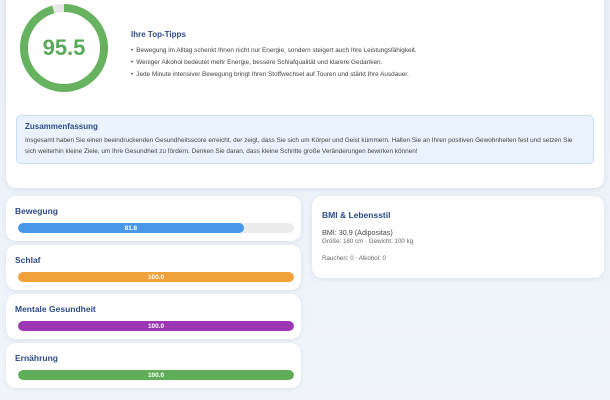 Image resolution: width=610 pixels, height=400 pixels. What do you see at coordinates (153, 365) in the screenshot?
I see `metric-card-ernaehrung: Ernährung 100.0` at bounding box center [153, 365].